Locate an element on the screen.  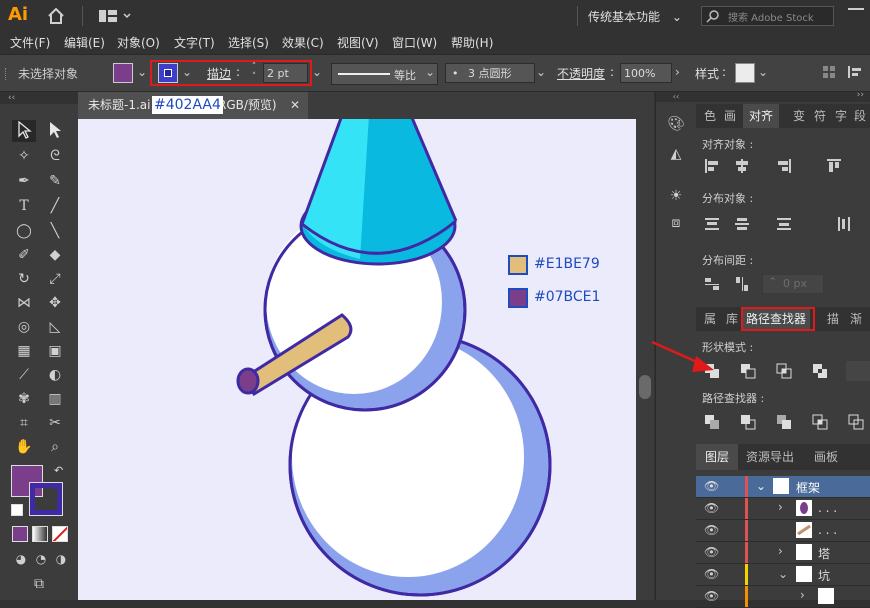
tab-color-guide: 画 is located at coordinates (730, 116).